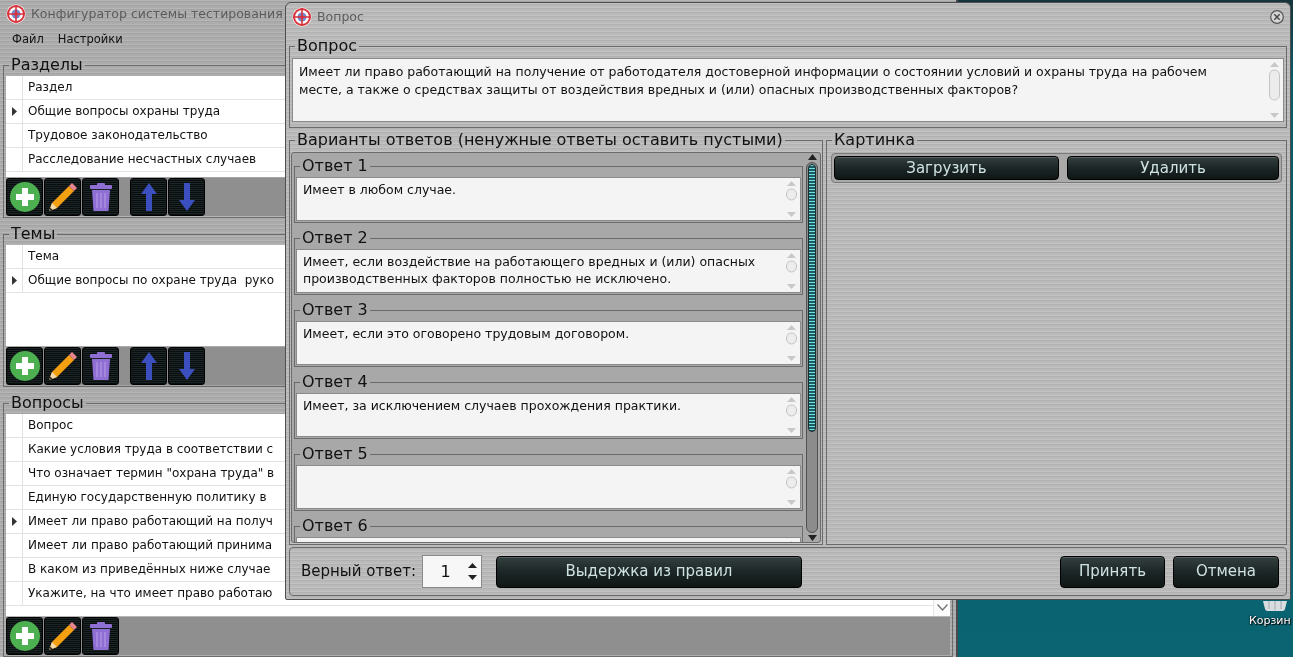 The width and height of the screenshot is (1293, 657). I want to click on group-title: Вопрос, so click(327, 46).